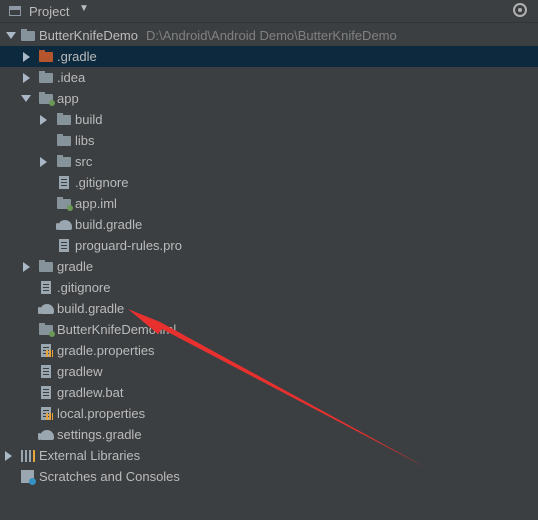 Image resolution: width=538 pixels, height=520 pixels. Describe the element at coordinates (269, 413) in the screenshot. I see `tree-item-local-properties: local.properties` at that location.